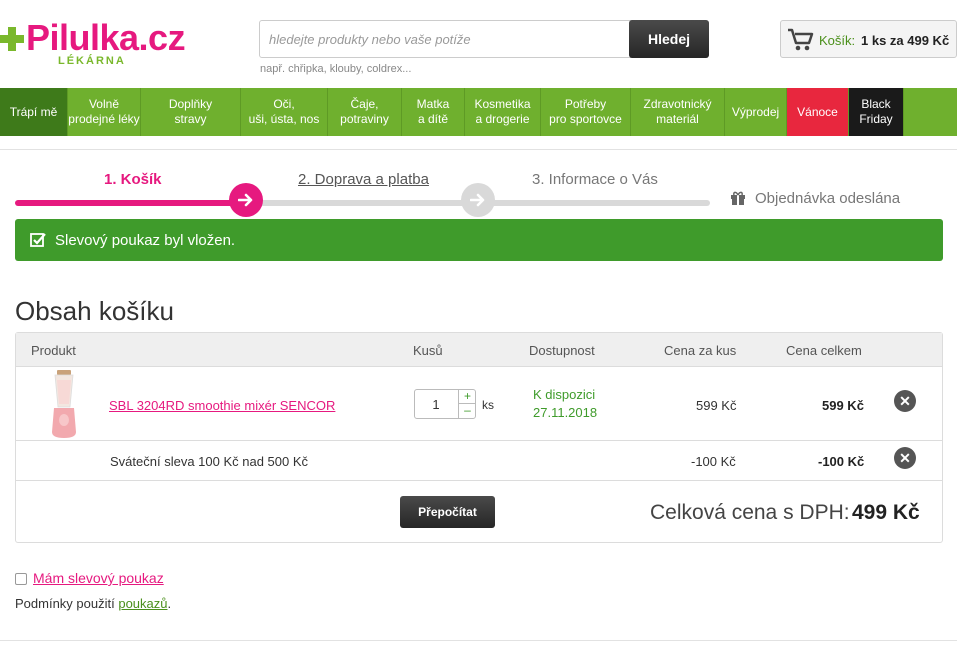  I want to click on step-shipping: 2. Doprava a platba, so click(363, 179).